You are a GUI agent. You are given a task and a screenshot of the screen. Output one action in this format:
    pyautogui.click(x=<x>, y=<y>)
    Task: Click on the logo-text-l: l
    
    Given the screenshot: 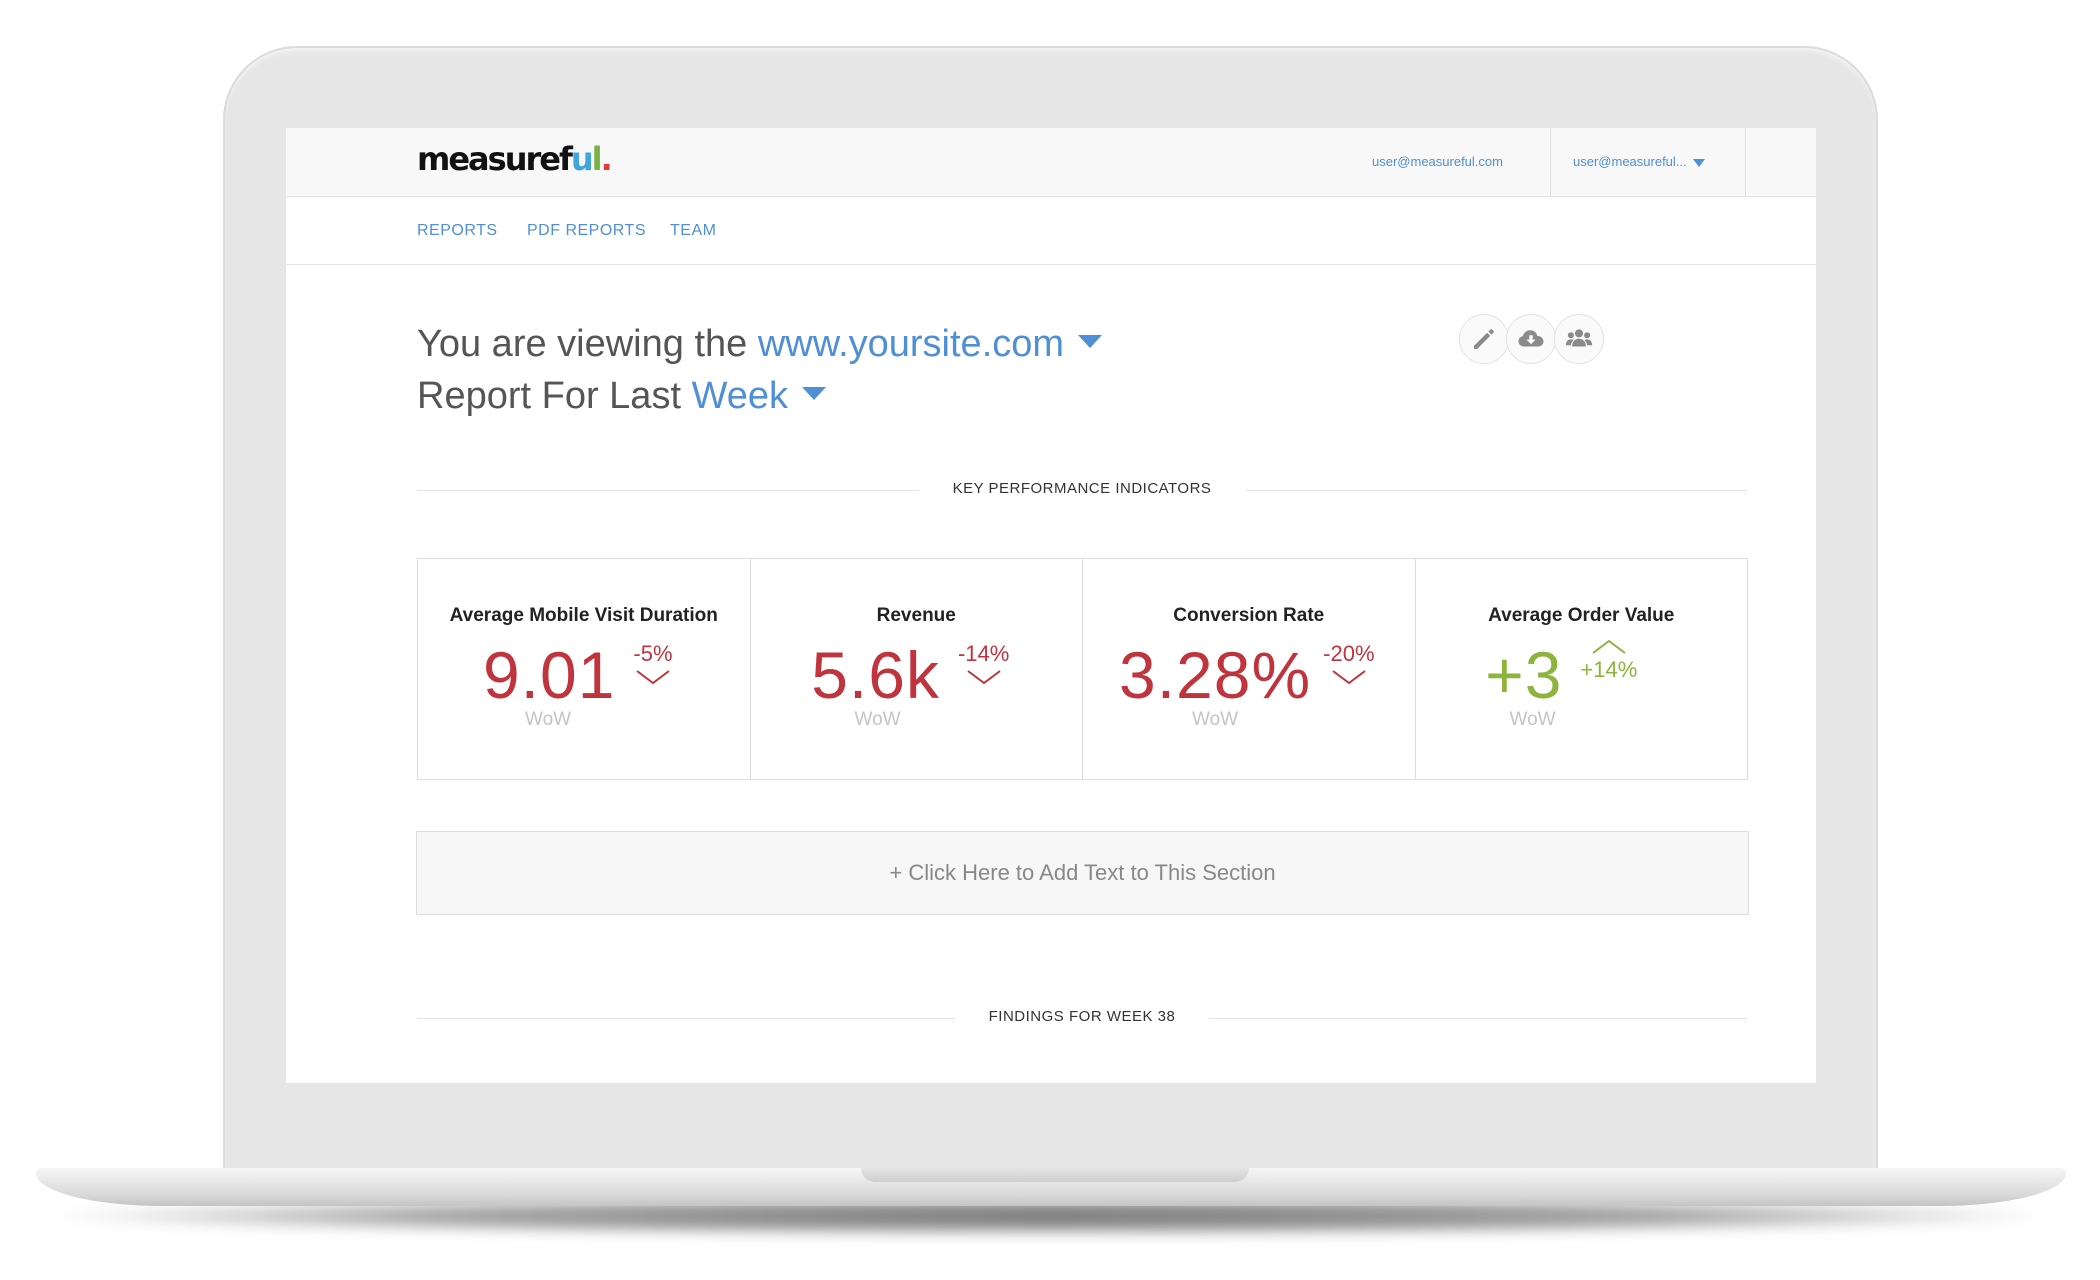 What is the action you would take?
    pyautogui.click(x=597, y=159)
    